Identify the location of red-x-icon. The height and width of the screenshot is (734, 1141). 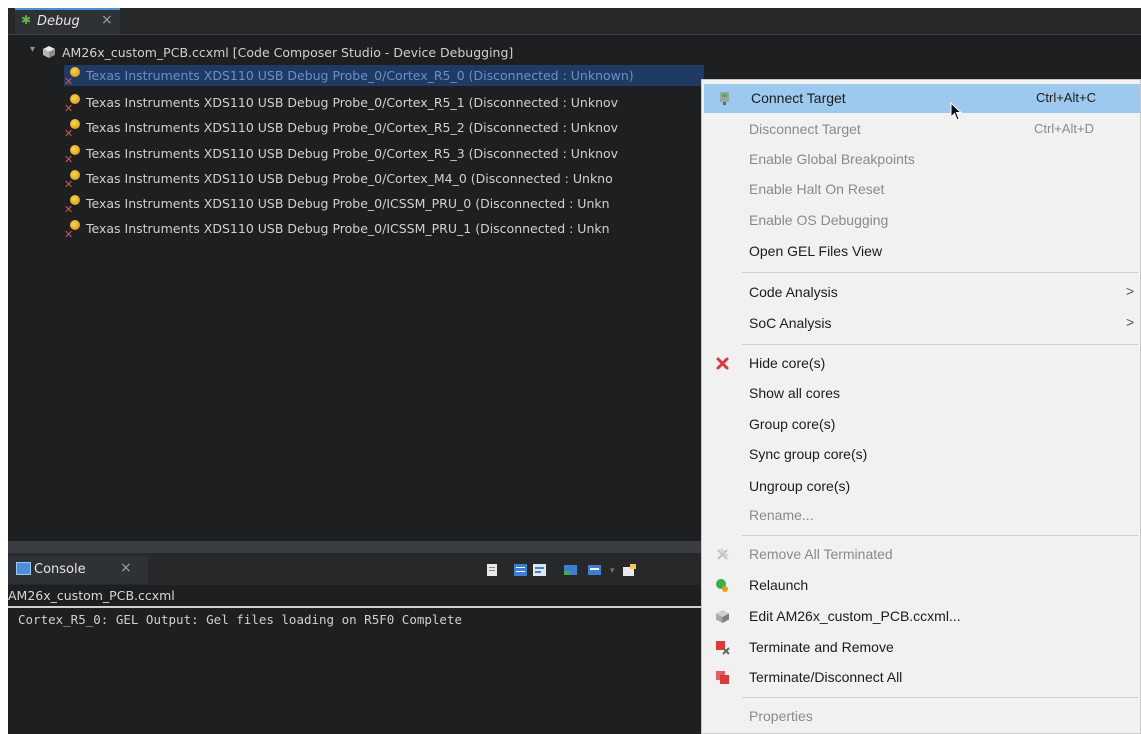
(722, 363).